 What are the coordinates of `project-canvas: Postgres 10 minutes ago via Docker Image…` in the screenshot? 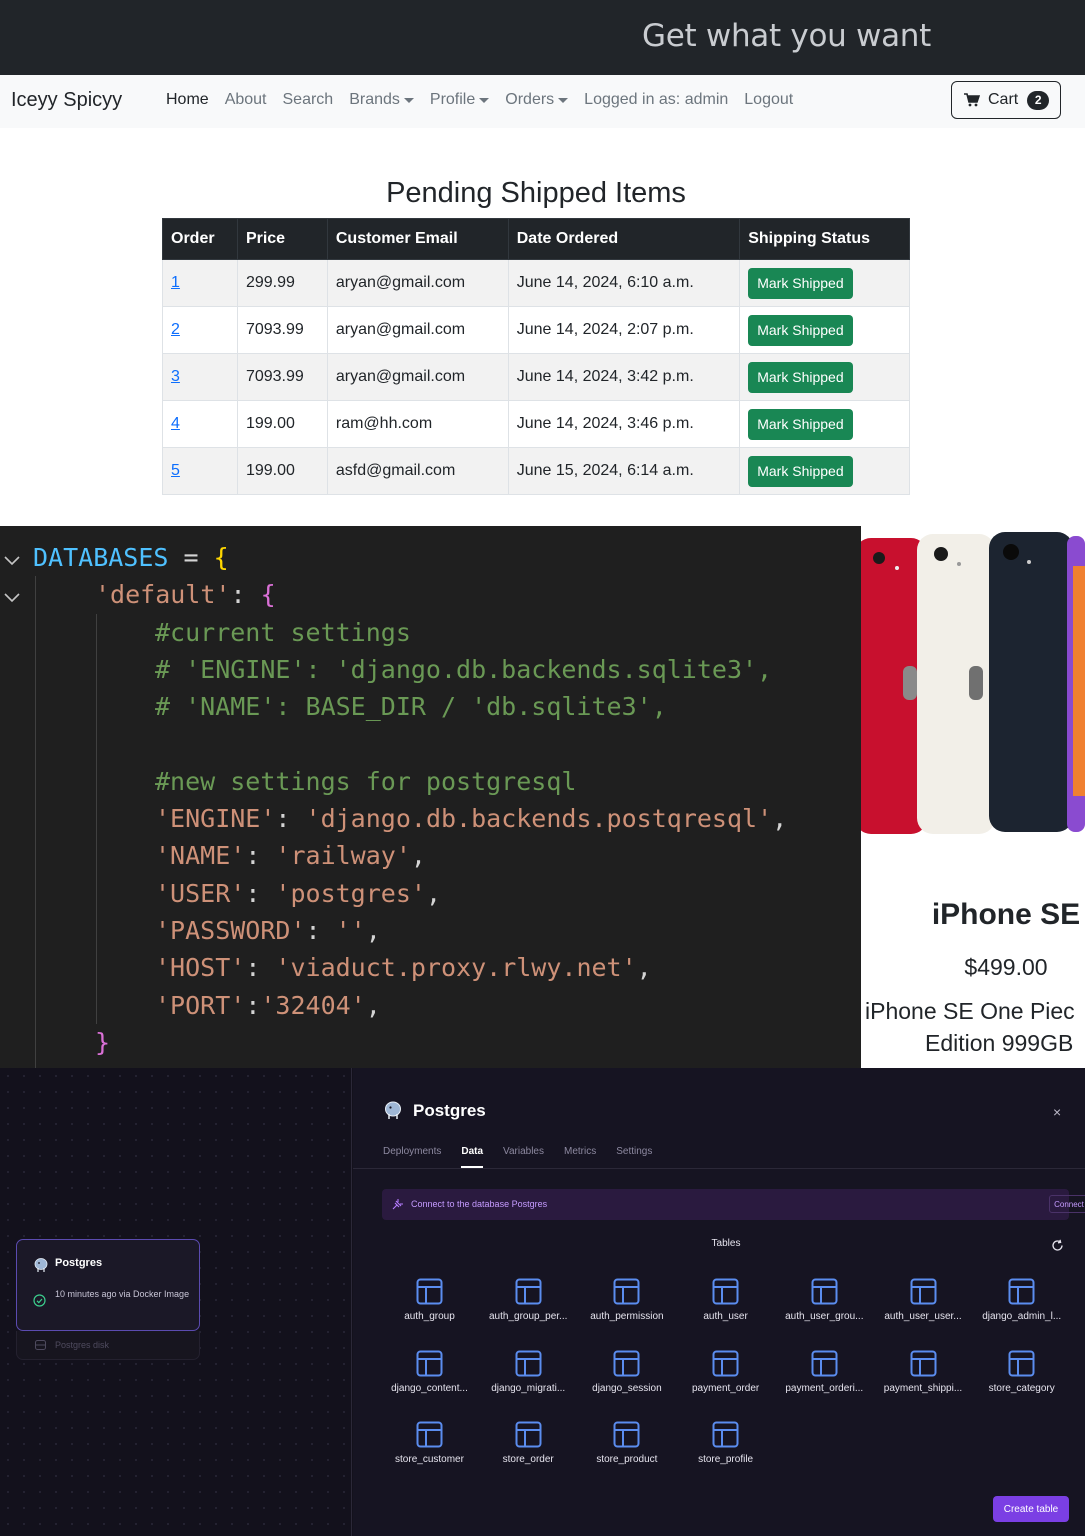 It's located at (176, 1302).